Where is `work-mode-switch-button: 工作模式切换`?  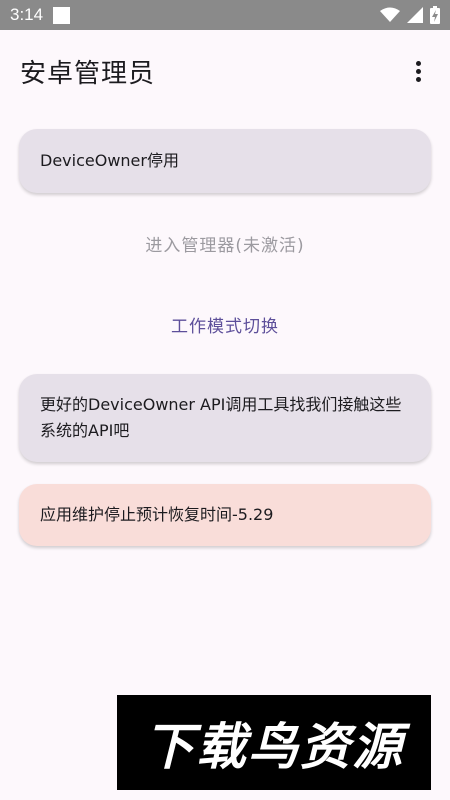
work-mode-switch-button: 工作模式切换 is located at coordinates (225, 324).